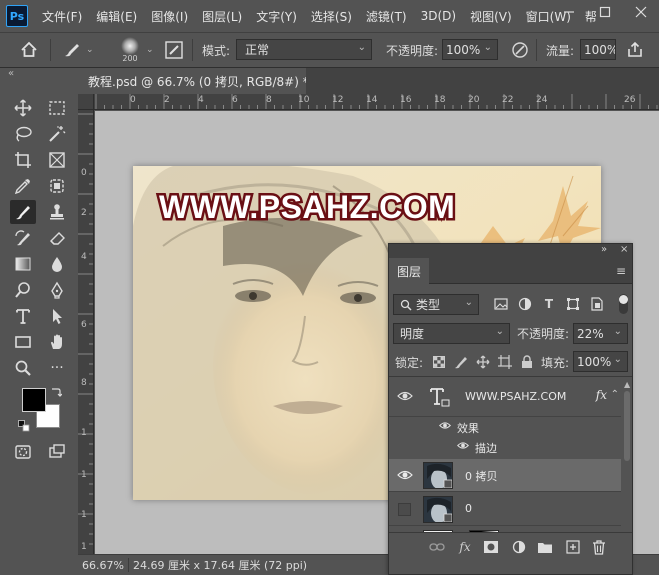 The height and width of the screenshot is (575, 659). What do you see at coordinates (376, 102) in the screenshot?
I see `horizontal-ruler: 0 2 4 6 8 10 12 14 16 18 20 22 24 26` at bounding box center [376, 102].